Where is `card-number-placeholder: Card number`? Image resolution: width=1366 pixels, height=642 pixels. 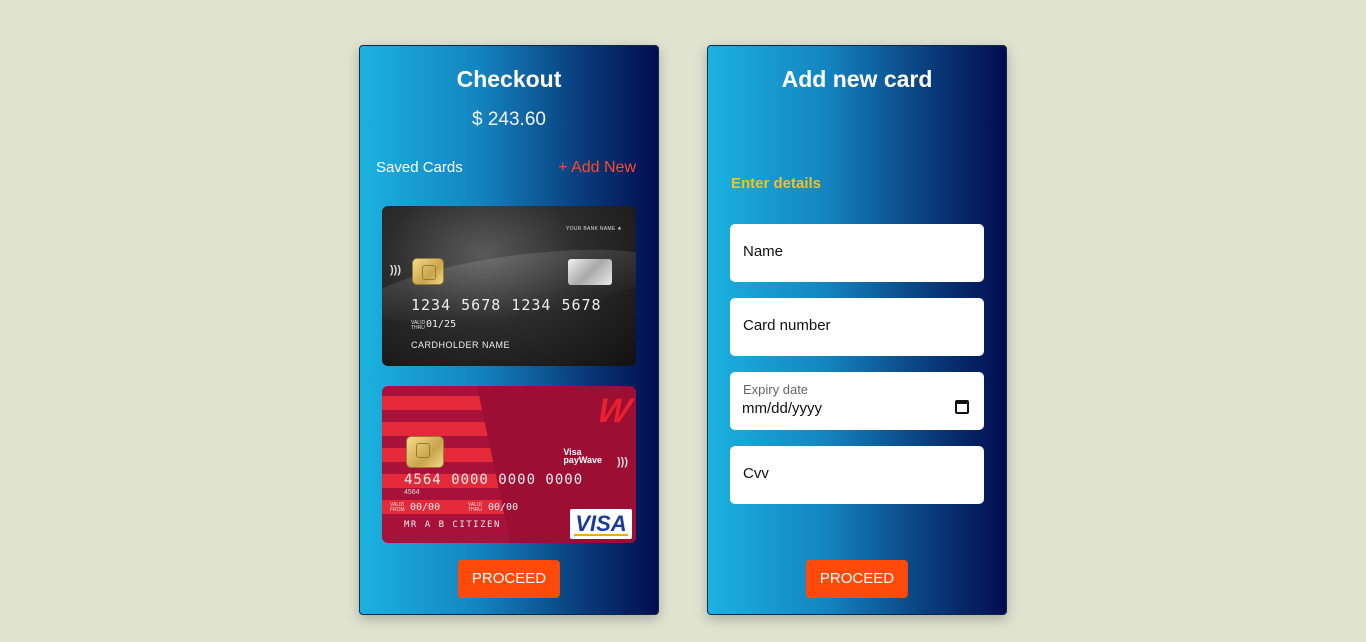
card-number-placeholder: Card number is located at coordinates (787, 325).